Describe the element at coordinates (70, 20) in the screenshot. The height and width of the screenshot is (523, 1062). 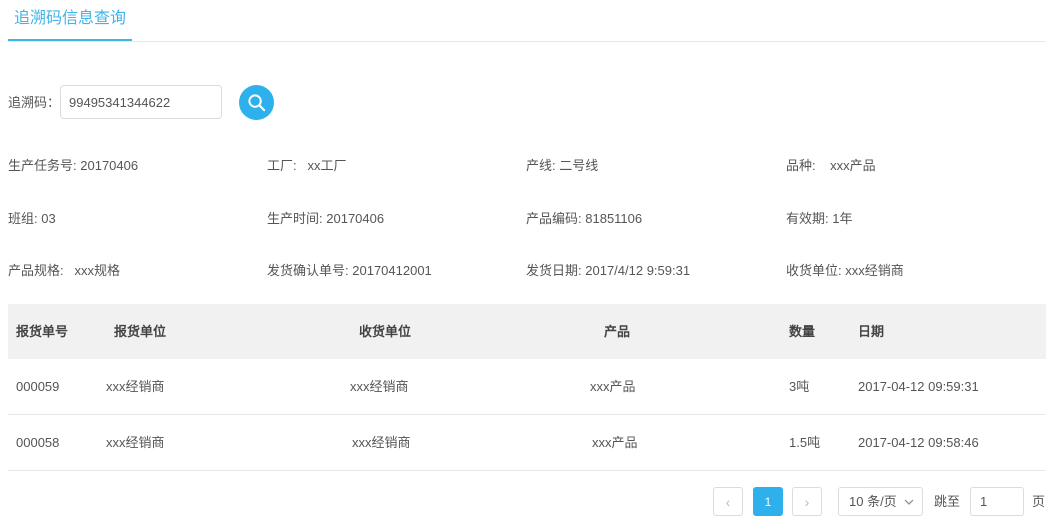
I see `tab-trace-query: 追溯码信息查询` at that location.